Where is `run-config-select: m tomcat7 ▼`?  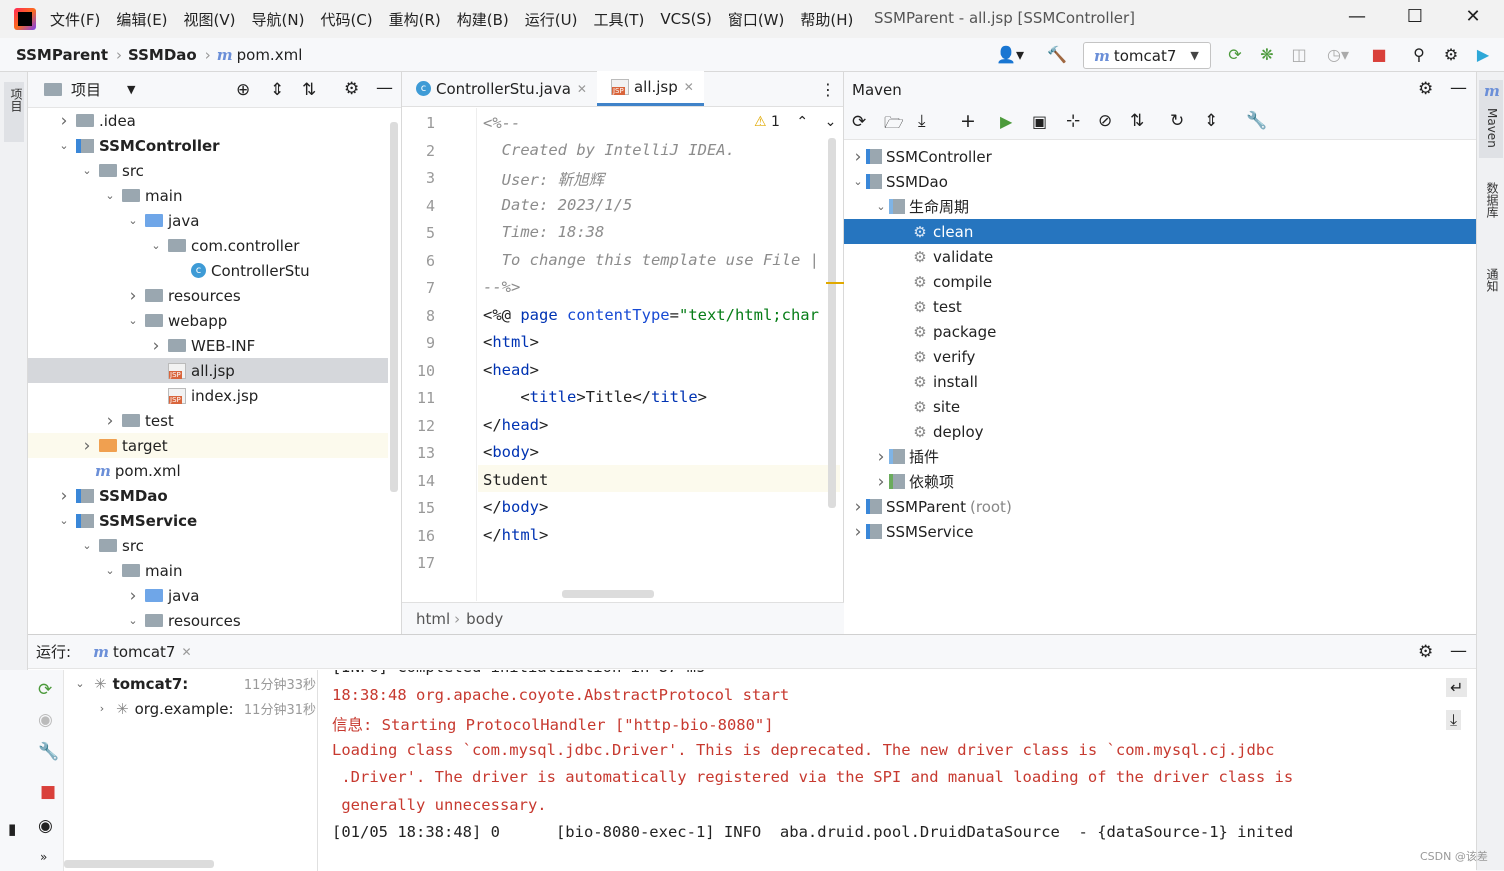
run-config-select: m tomcat7 ▼ is located at coordinates (1147, 55).